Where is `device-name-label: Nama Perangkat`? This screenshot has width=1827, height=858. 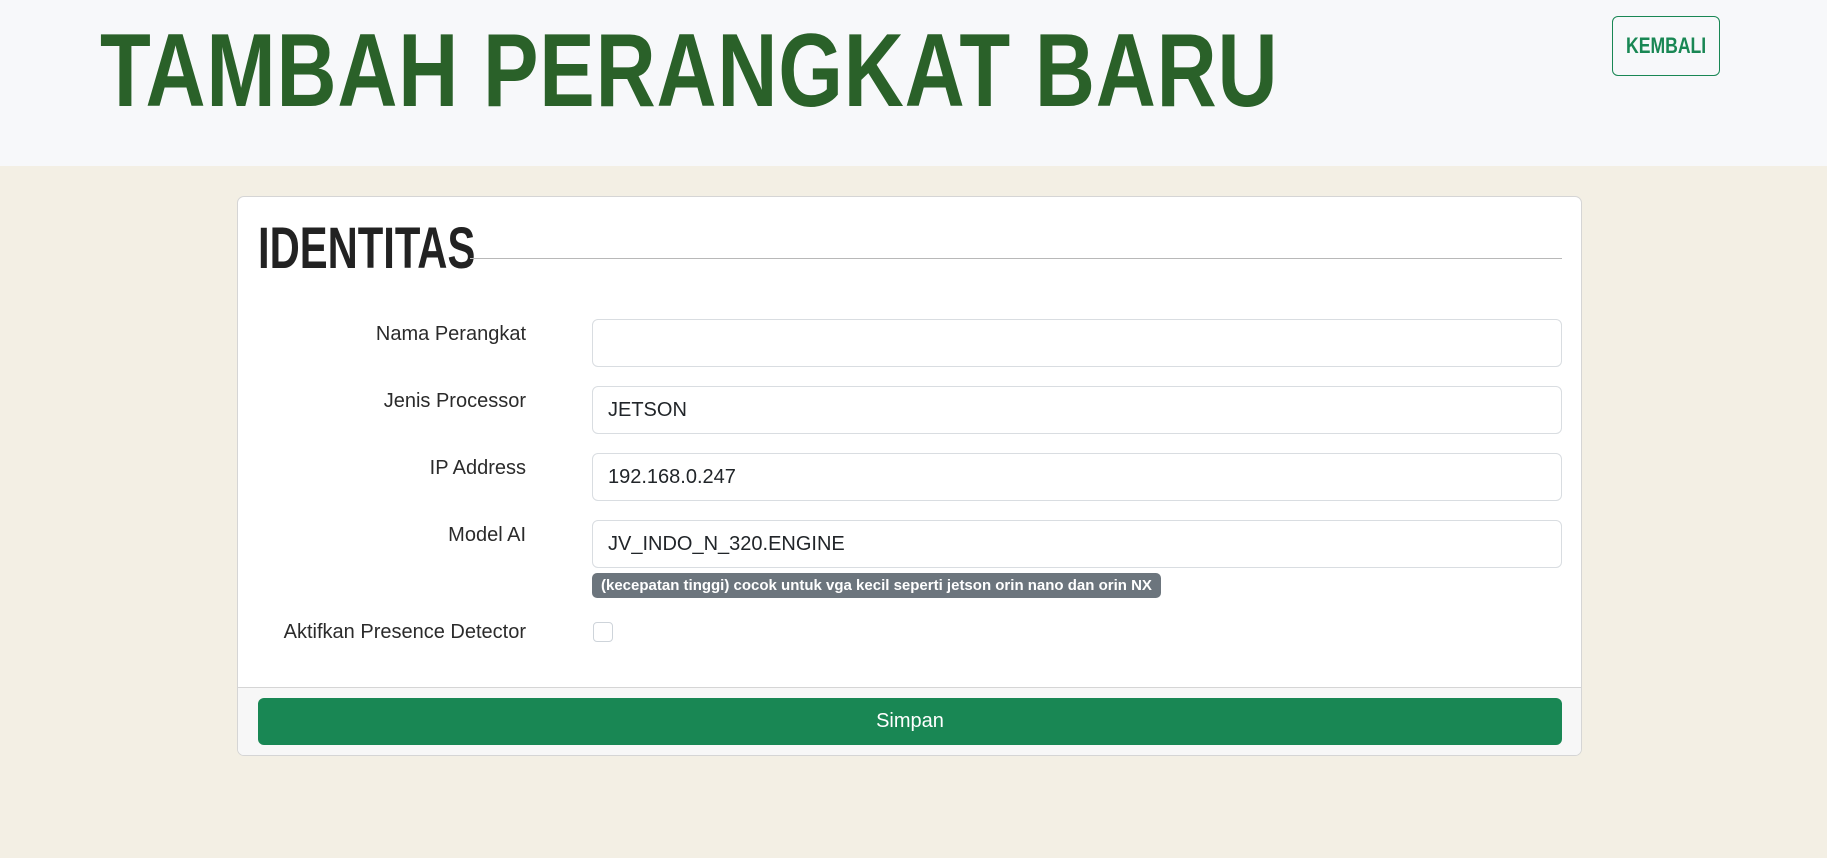
device-name-label: Nama Perangkat is located at coordinates (450, 334).